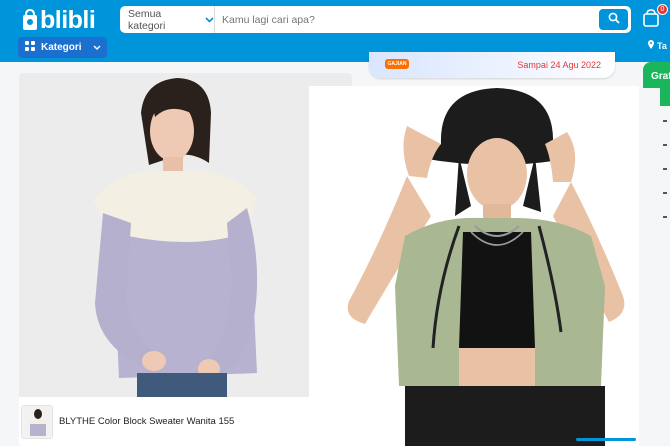  What do you see at coordinates (147, 19) in the screenshot?
I see `category-select-label: Semua kategori` at bounding box center [147, 19].